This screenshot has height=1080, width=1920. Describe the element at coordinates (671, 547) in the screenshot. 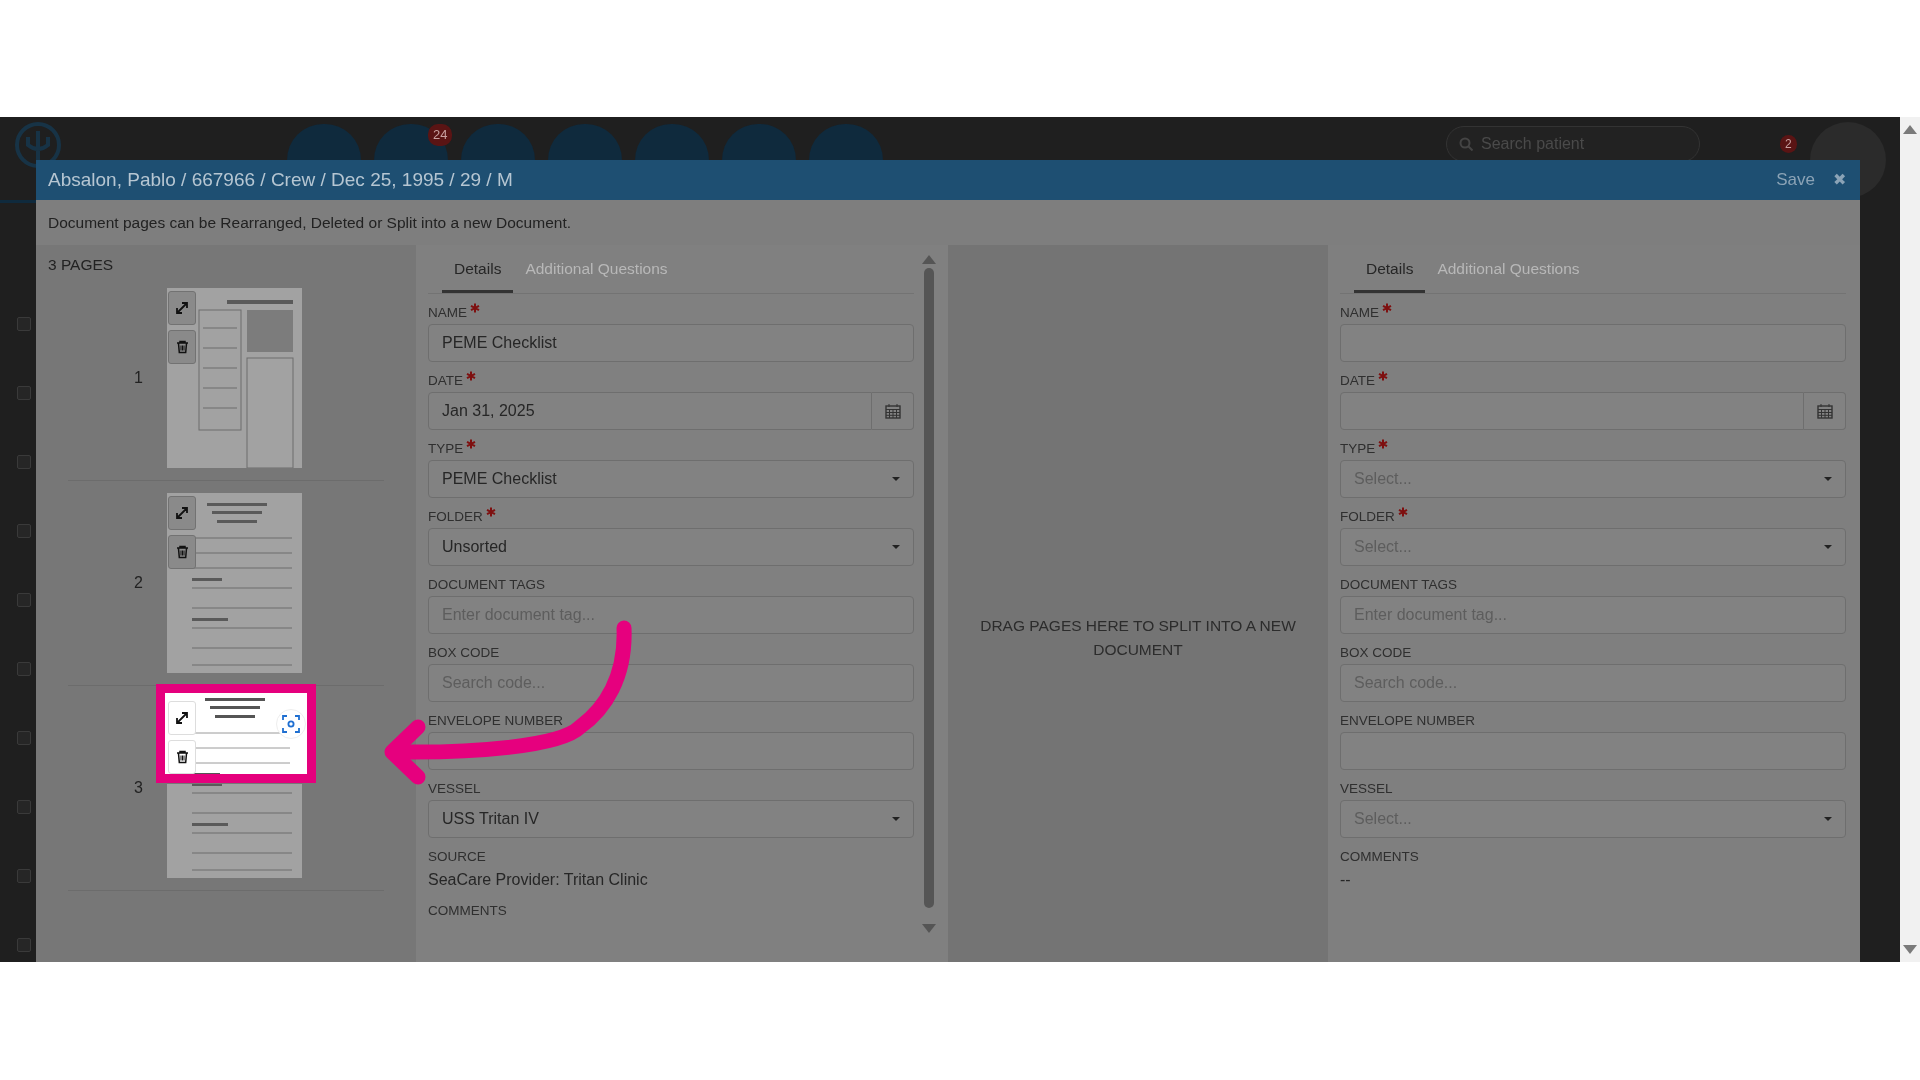

I see `dropdown: Unsorted` at that location.